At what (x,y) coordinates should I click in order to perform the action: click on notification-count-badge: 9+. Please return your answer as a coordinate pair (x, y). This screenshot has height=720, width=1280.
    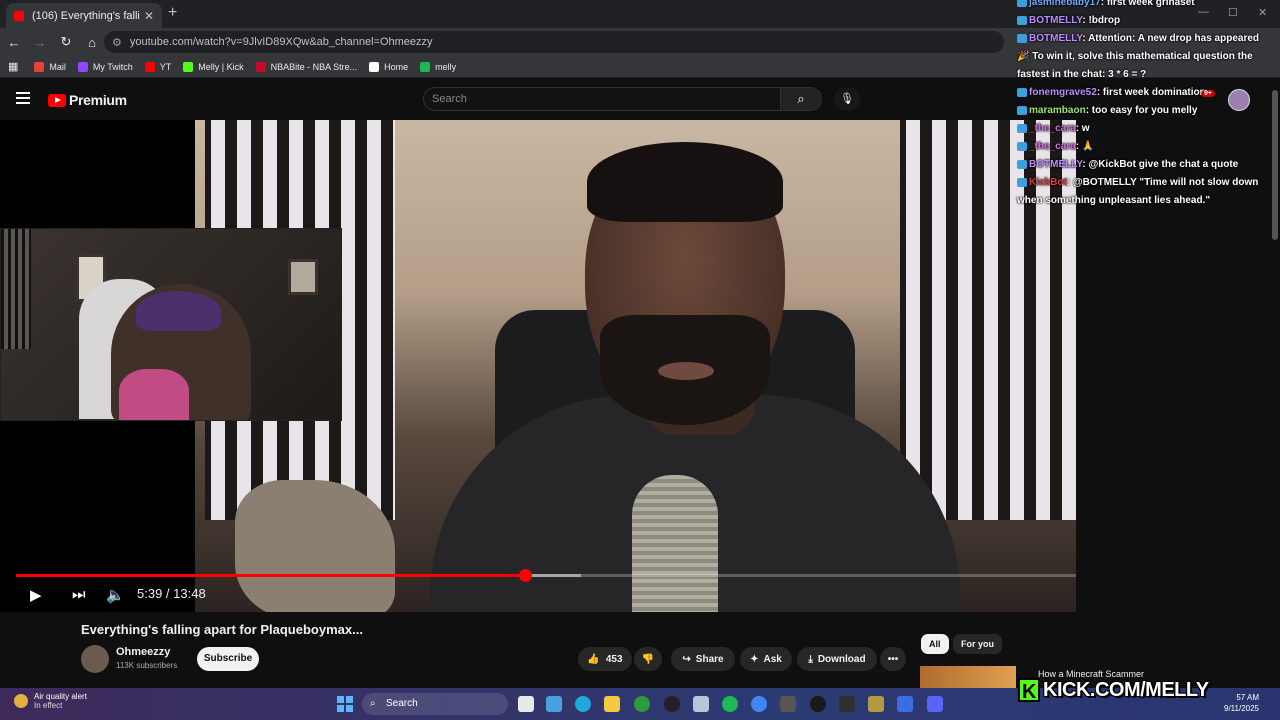
    Looking at the image, I should click on (1208, 93).